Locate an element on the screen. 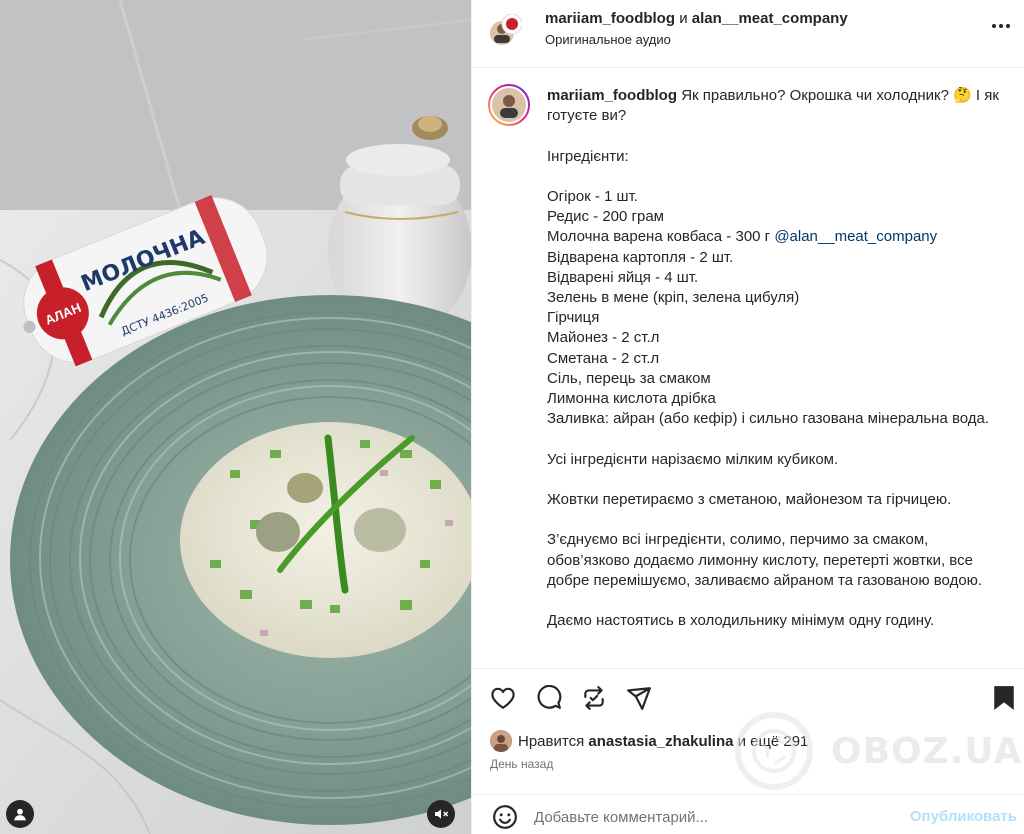  mention-link: @alan__meat_company is located at coordinates (855, 236).